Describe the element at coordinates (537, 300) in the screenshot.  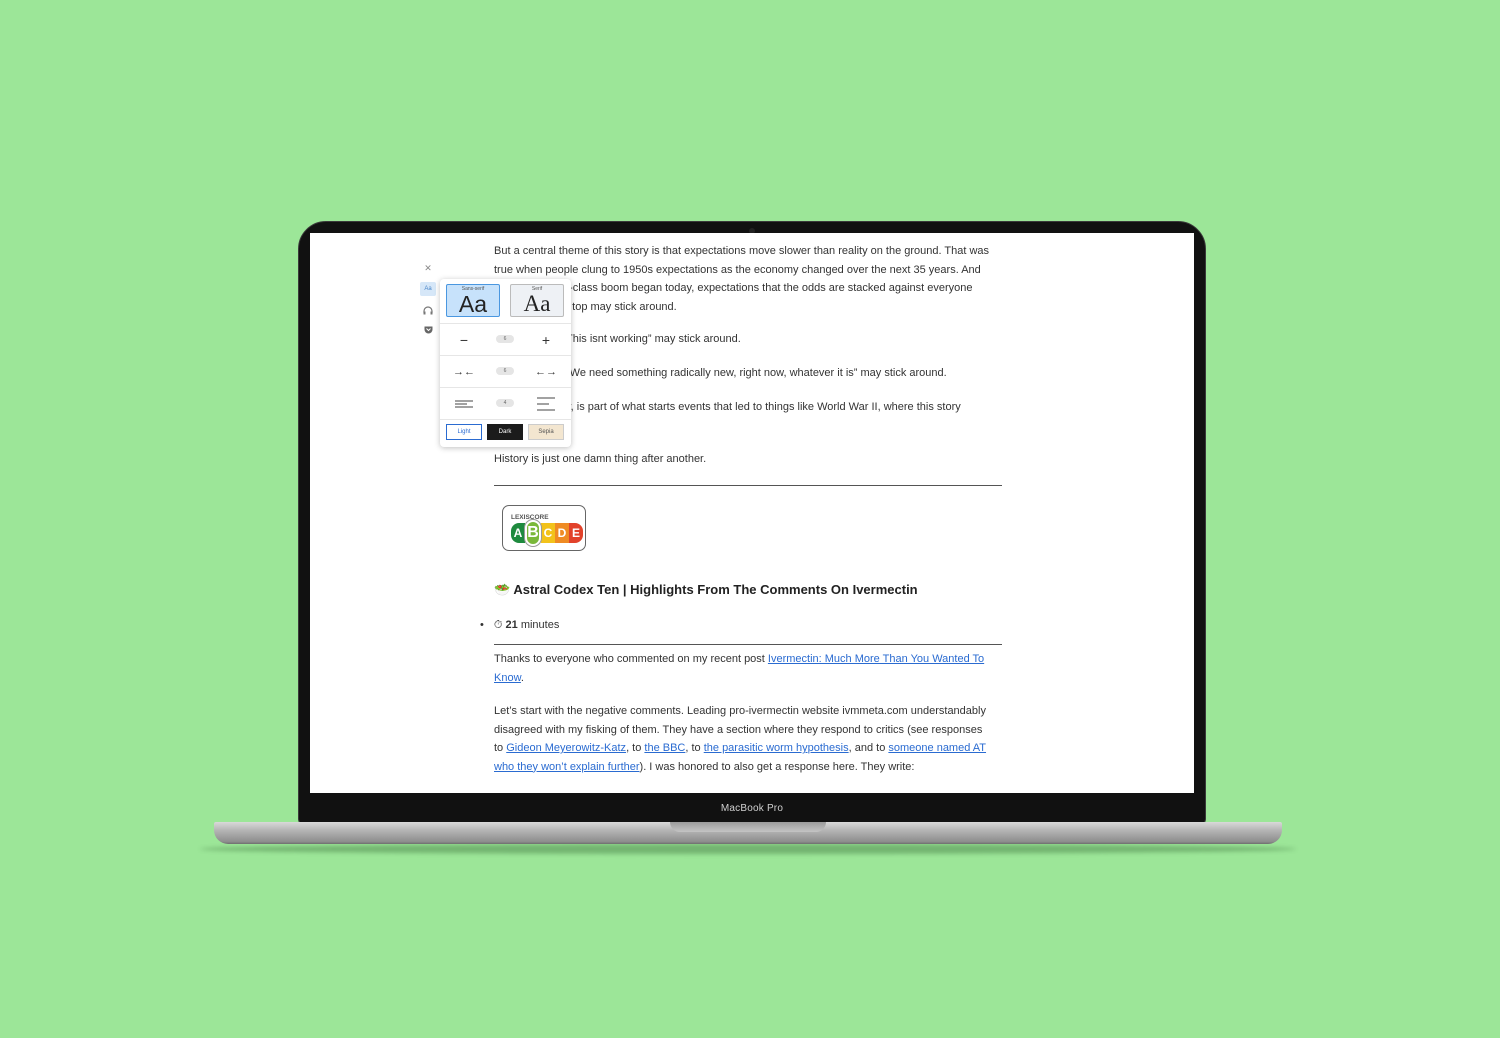
I see `font-serif-option: Serif Aa` at that location.